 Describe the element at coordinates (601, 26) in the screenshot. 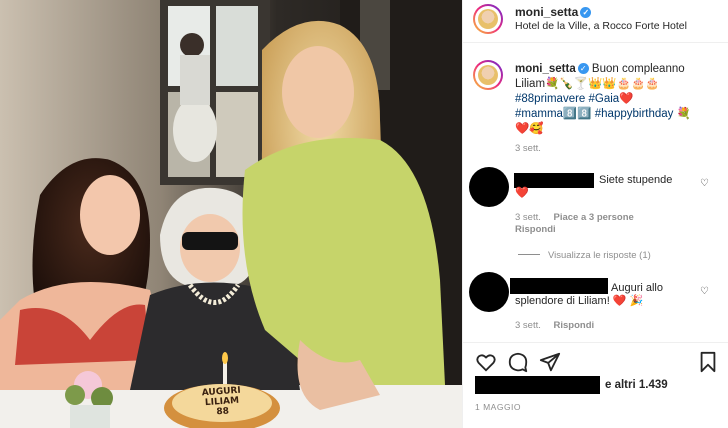

I see `post-location: Hotel de la Ville, a Rocco Forte Hotel` at that location.